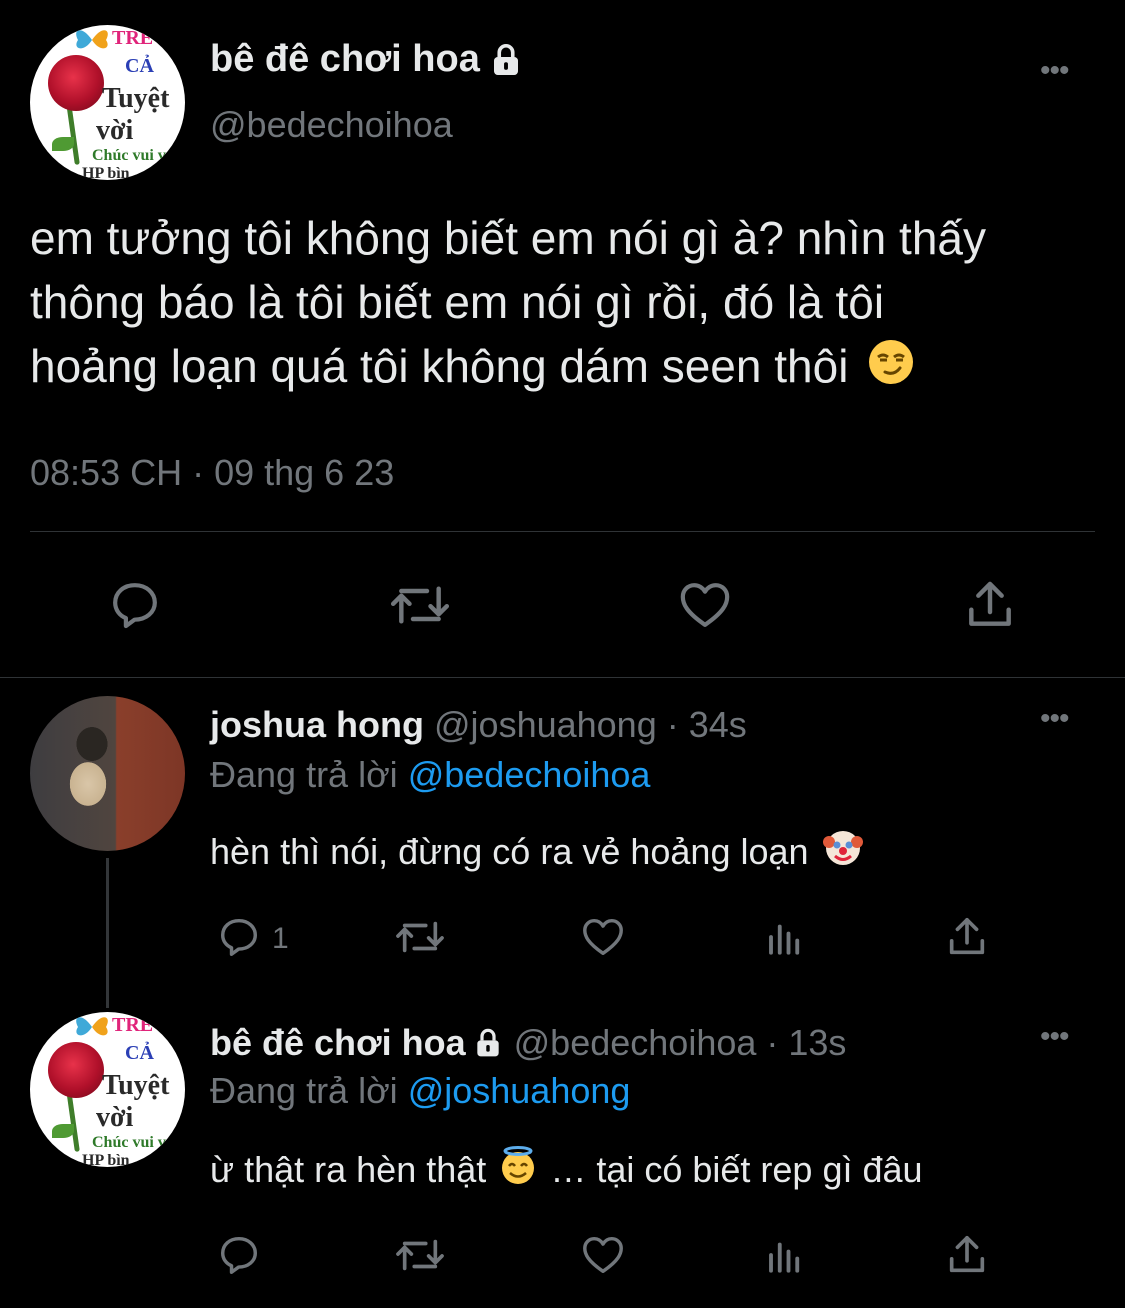 Image resolution: width=1125 pixels, height=1308 pixels. What do you see at coordinates (891, 370) in the screenshot?
I see `smirking-face-emoji` at bounding box center [891, 370].